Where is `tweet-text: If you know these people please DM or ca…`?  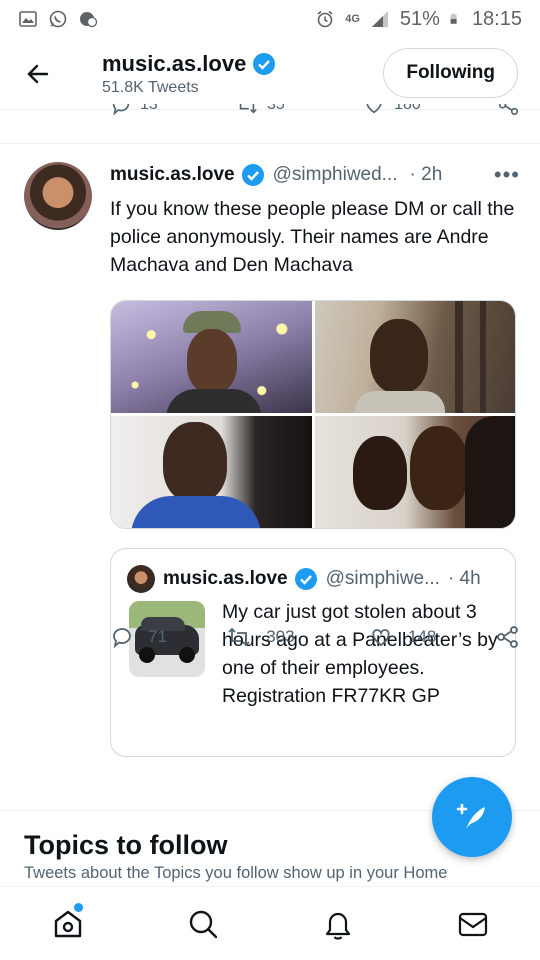
tweet-text: If you know these people please DM or ca… is located at coordinates (312, 237).